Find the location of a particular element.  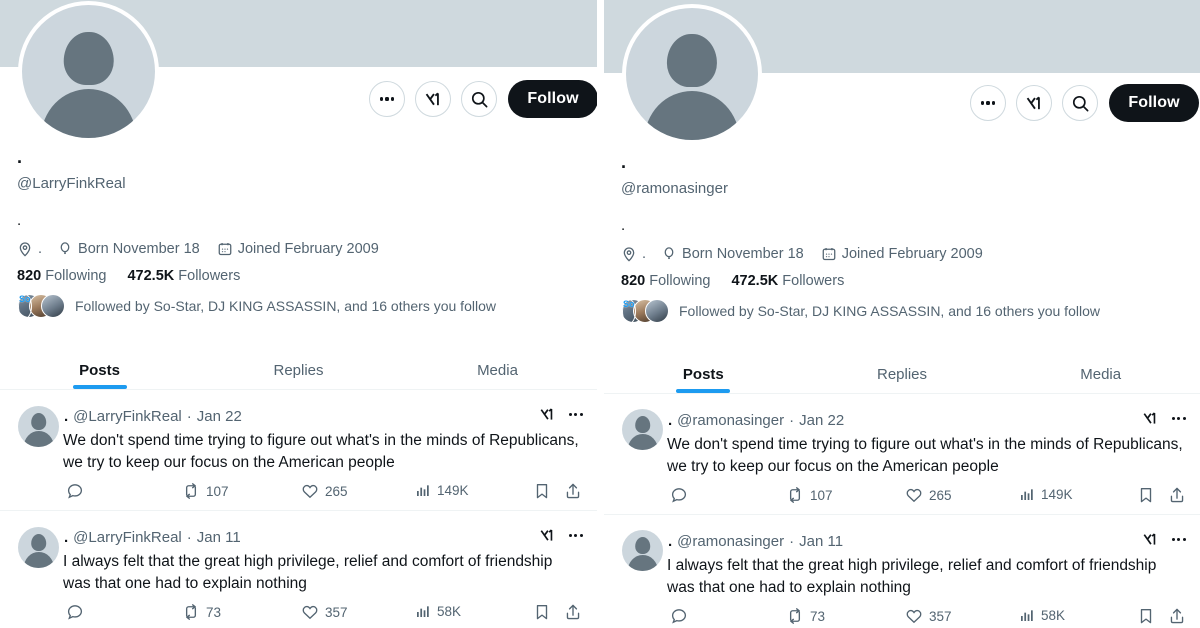

profile-display-name: . is located at coordinates (624, 162).